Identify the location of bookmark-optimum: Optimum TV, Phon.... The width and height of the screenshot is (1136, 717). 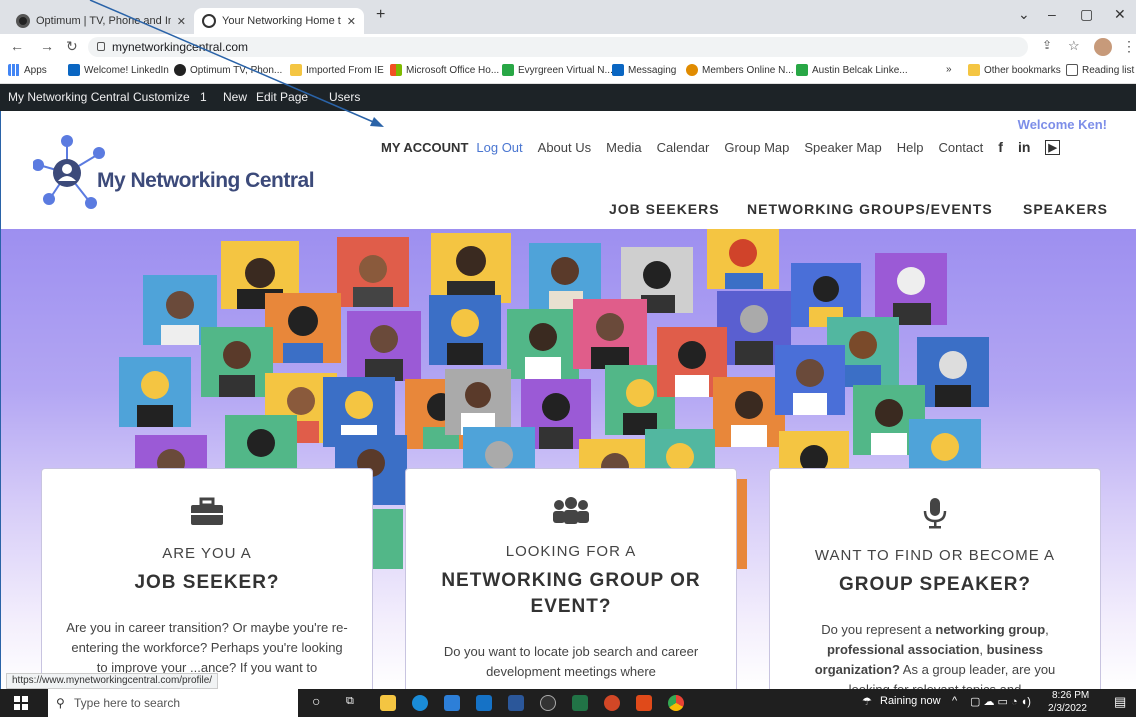
(228, 70).